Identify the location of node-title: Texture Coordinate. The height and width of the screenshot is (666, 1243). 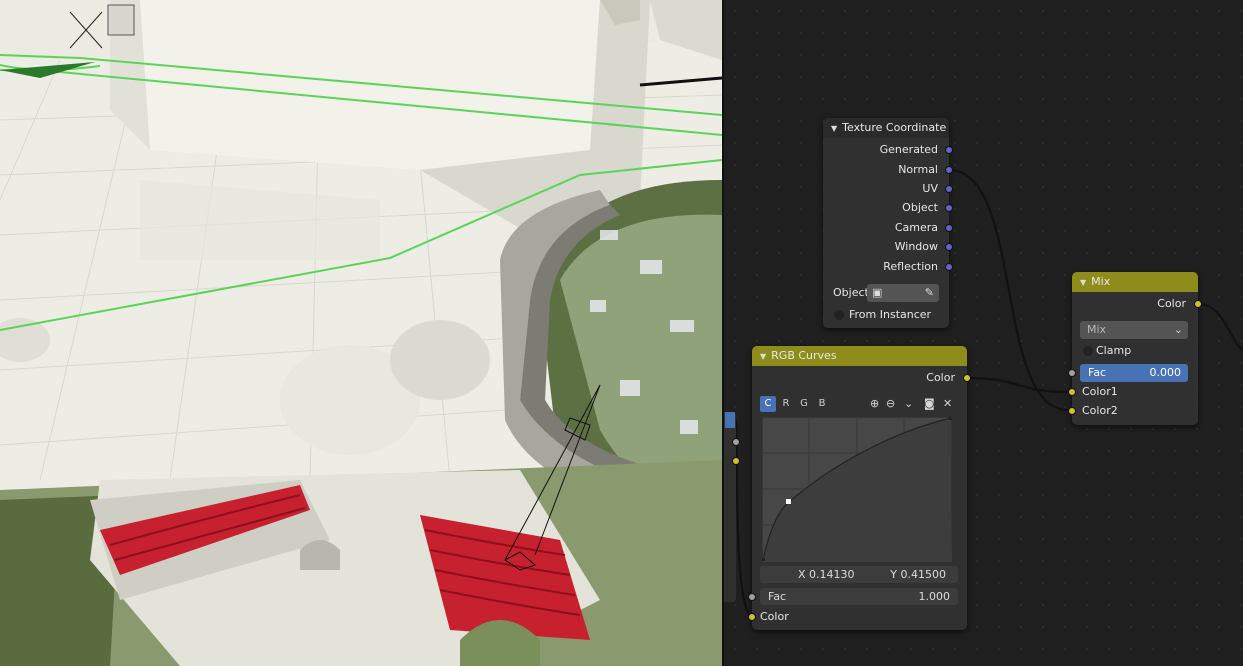
(894, 127).